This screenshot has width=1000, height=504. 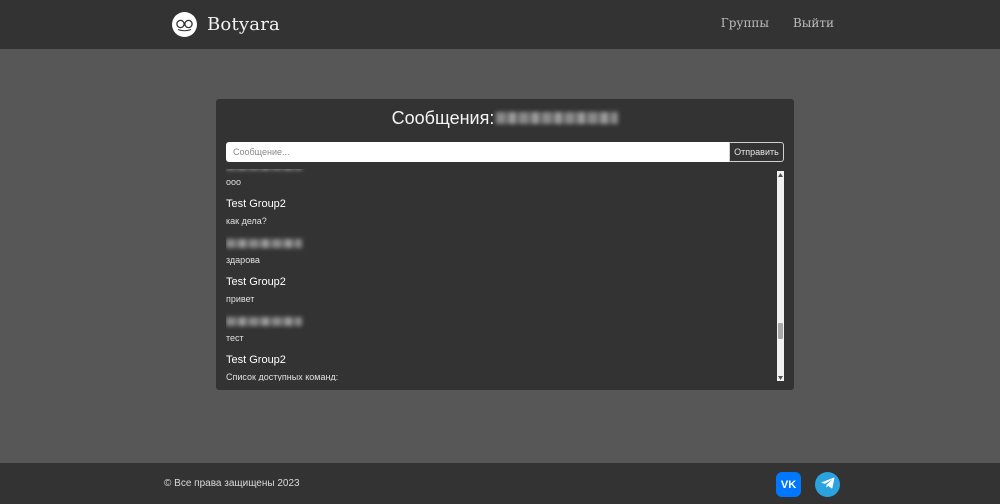 I want to click on brand-link: Botyara, so click(x=226, y=24).